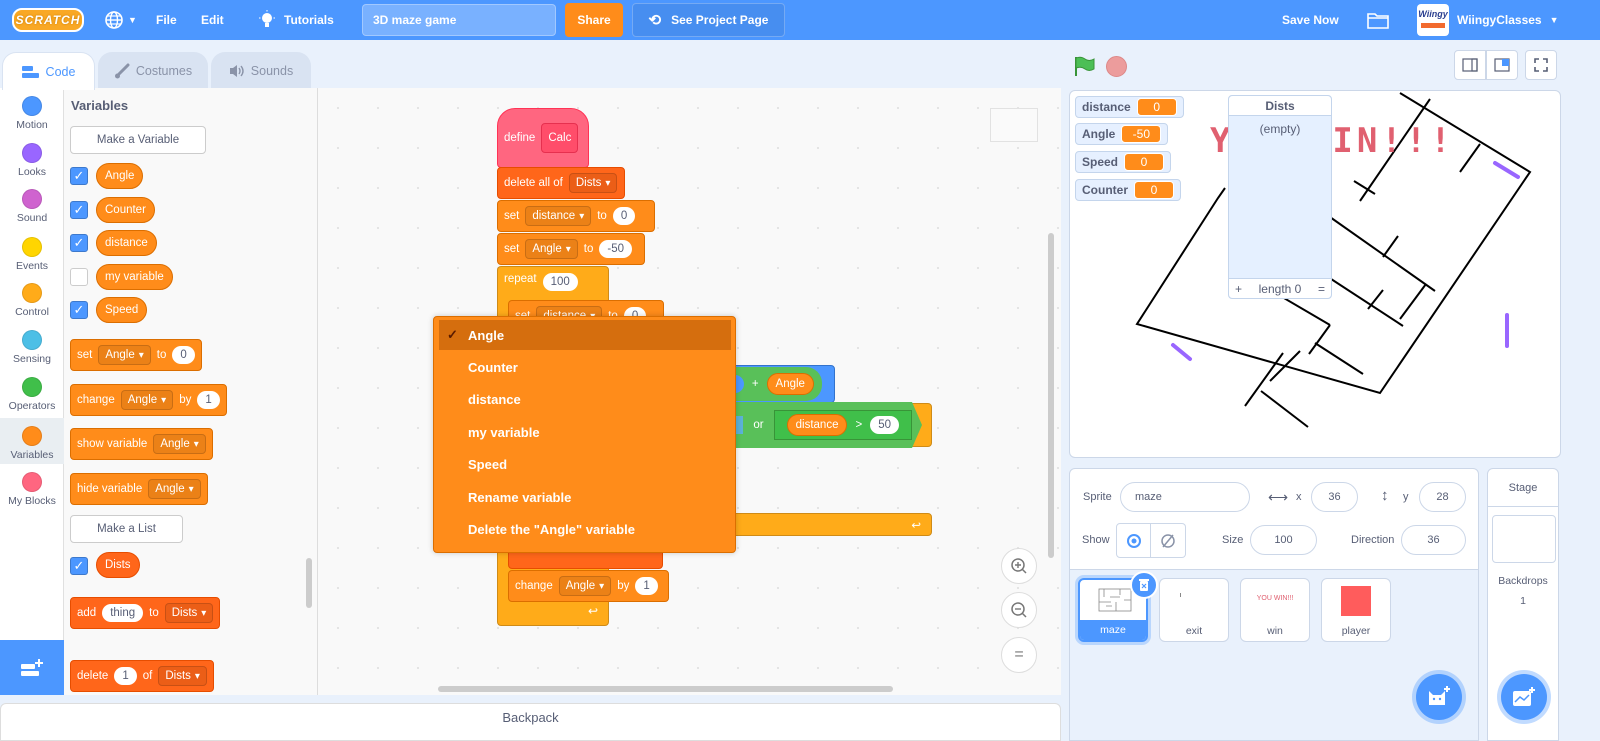 The image size is (1600, 741). What do you see at coordinates (1433, 20) in the screenshot?
I see `user-avatar: Wiingy` at bounding box center [1433, 20].